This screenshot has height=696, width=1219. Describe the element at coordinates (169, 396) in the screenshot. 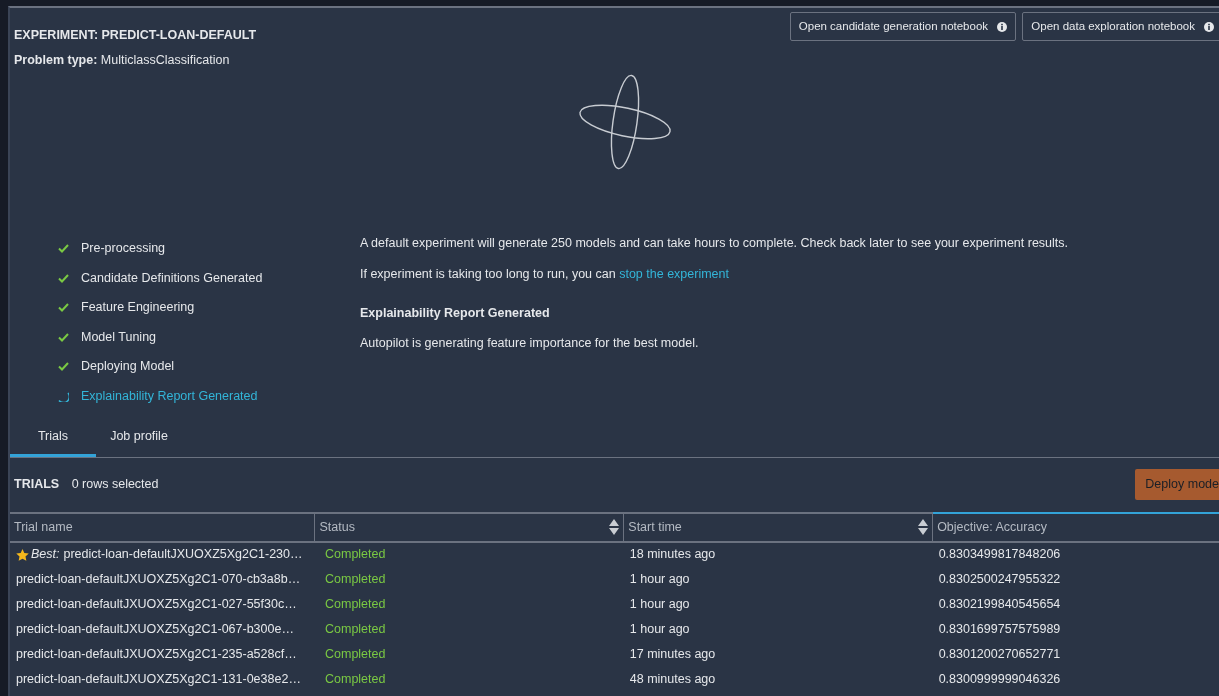

I see `step-label: Explainability Report Generated` at that location.